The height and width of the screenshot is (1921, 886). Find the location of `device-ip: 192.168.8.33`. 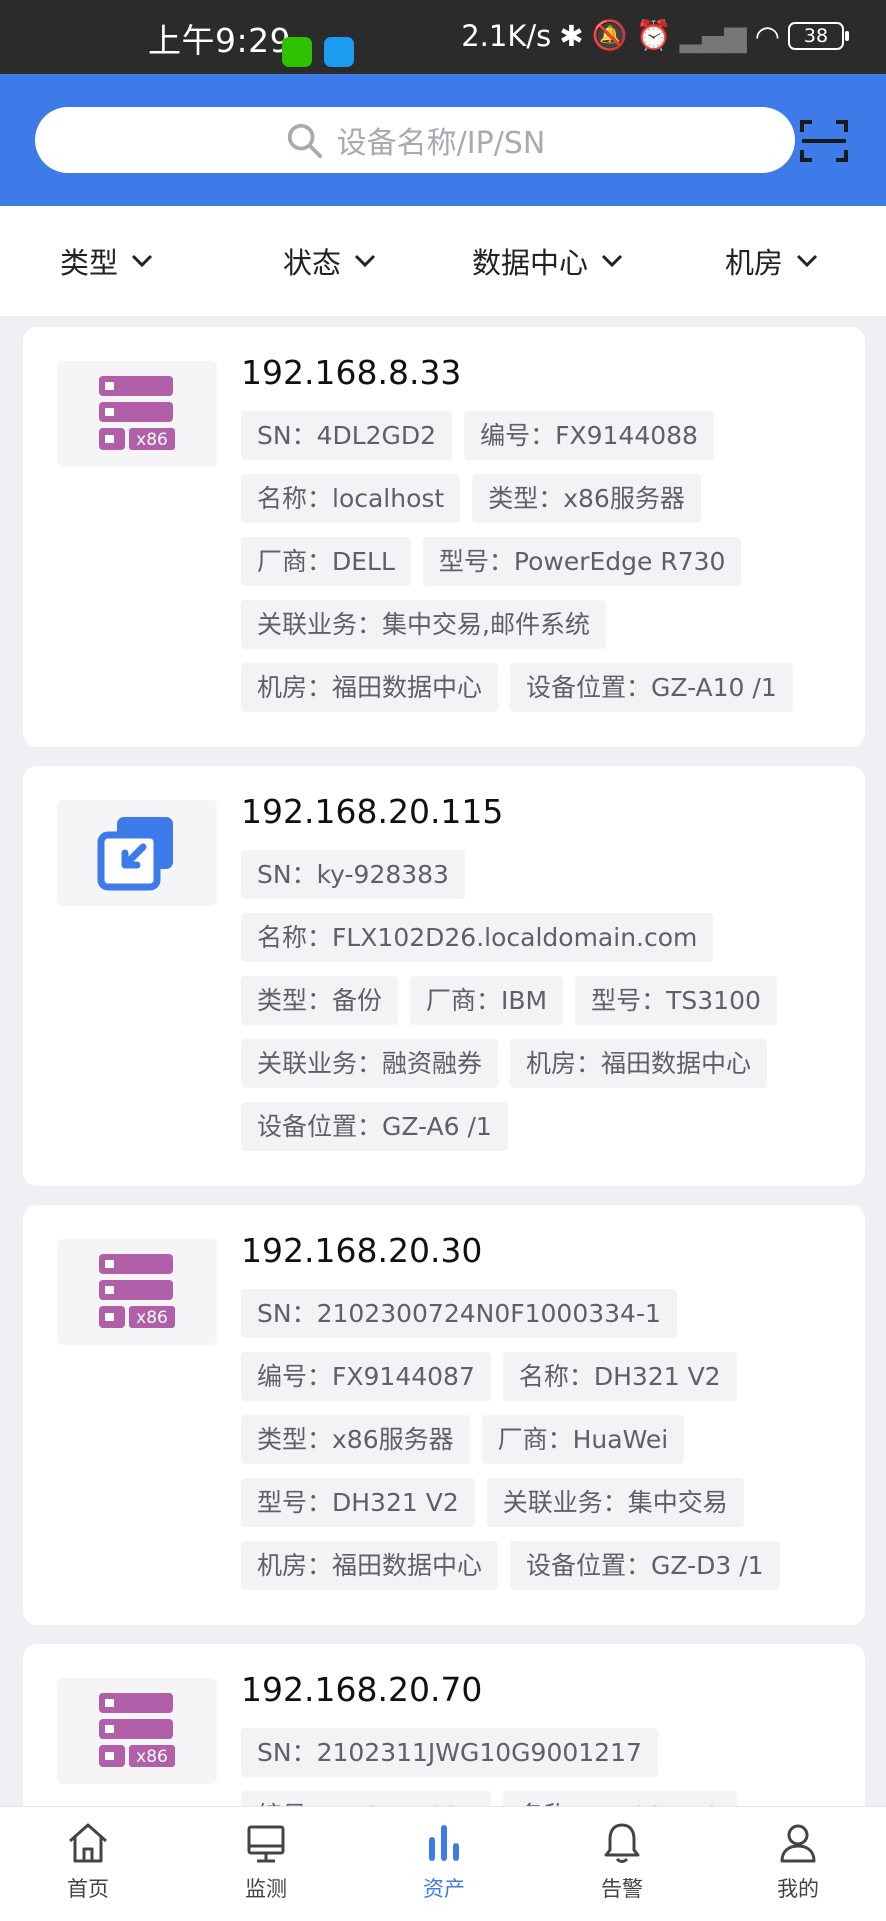

device-ip: 192.168.8.33 is located at coordinates (351, 372).